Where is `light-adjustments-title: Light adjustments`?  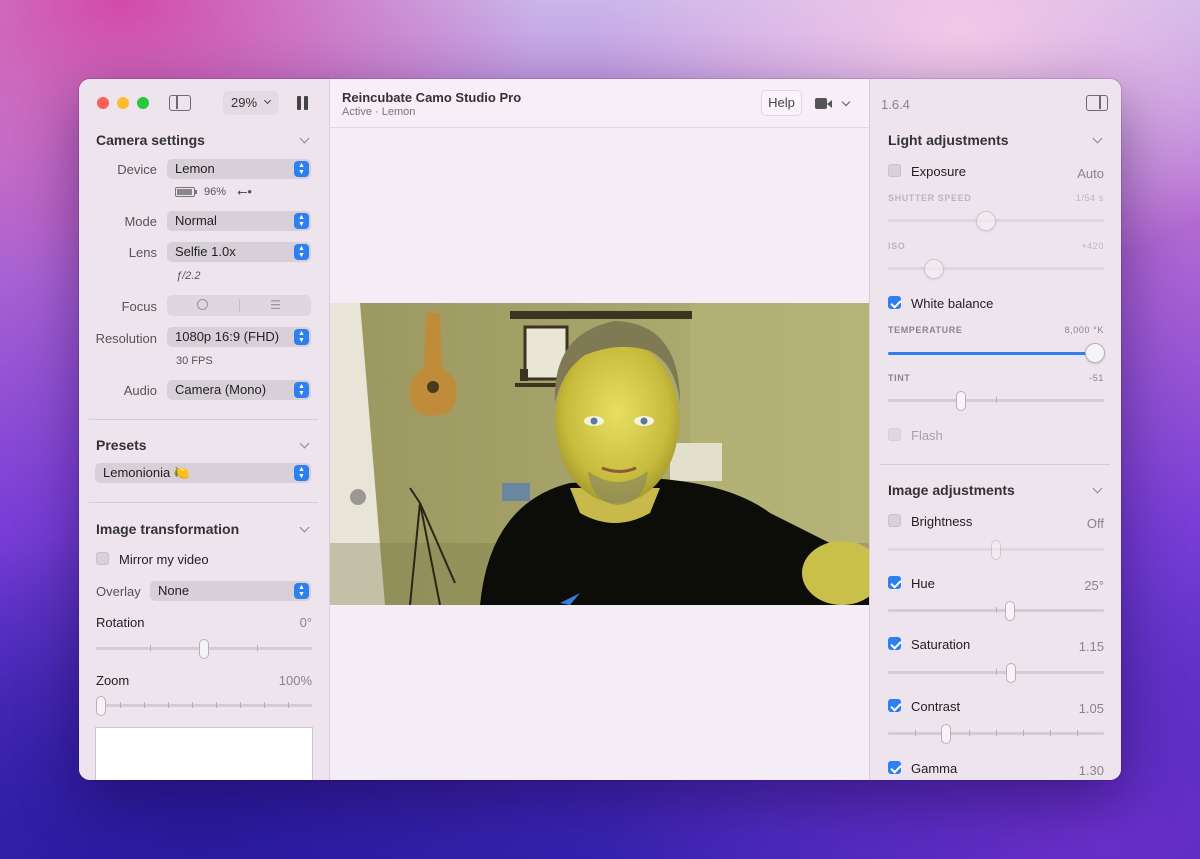
light-adjustments-title: Light adjustments is located at coordinates (948, 140).